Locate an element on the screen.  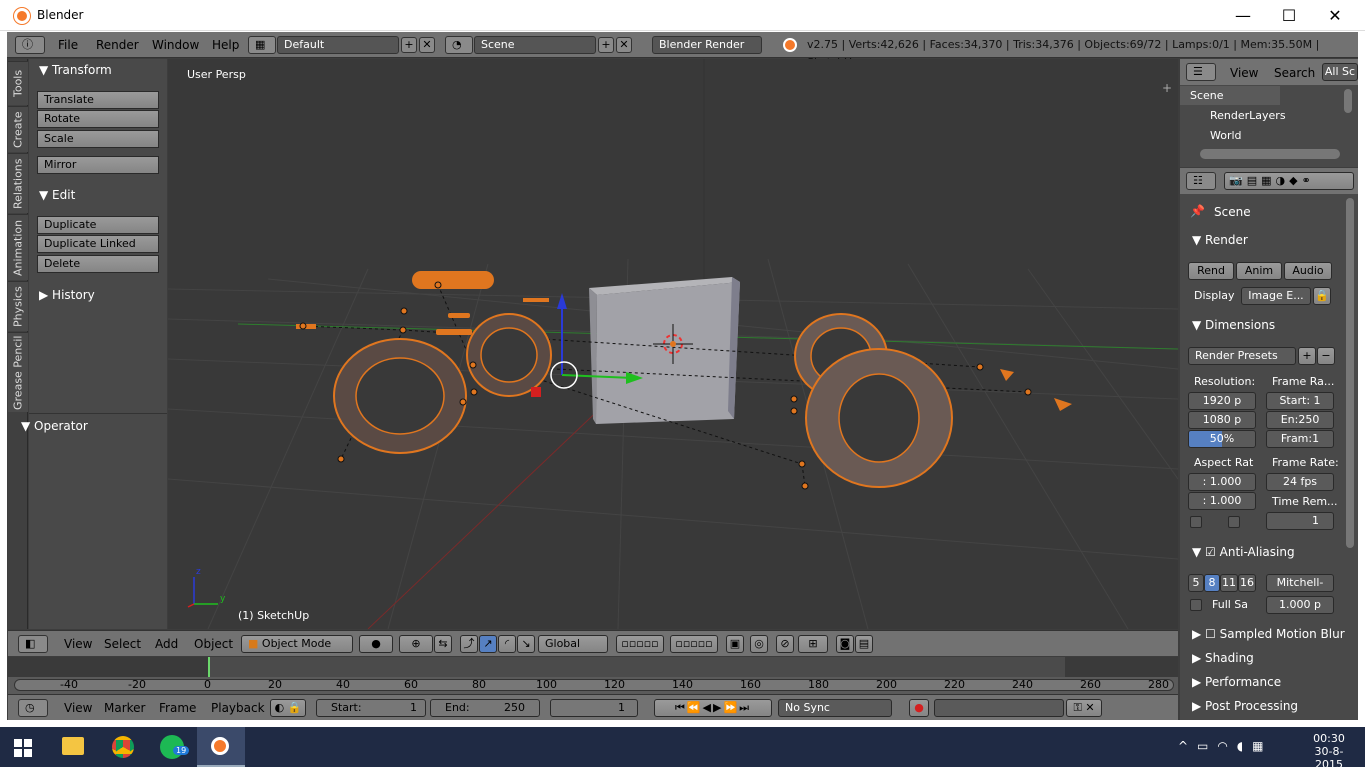
outliner-editor-type-icon: ☰ is located at coordinates (1201, 72).